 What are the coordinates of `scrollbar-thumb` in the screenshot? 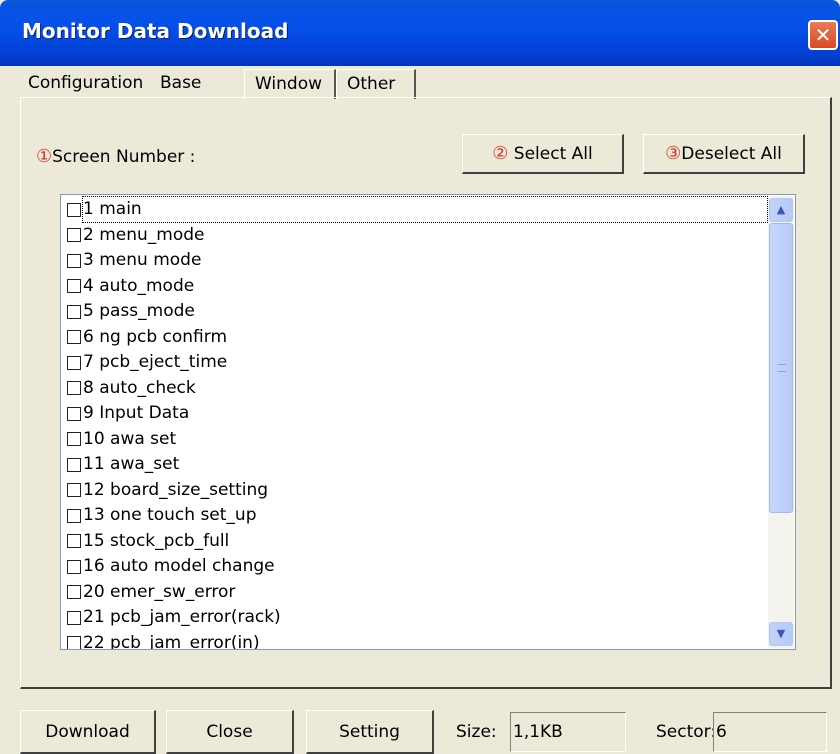 It's located at (781, 368).